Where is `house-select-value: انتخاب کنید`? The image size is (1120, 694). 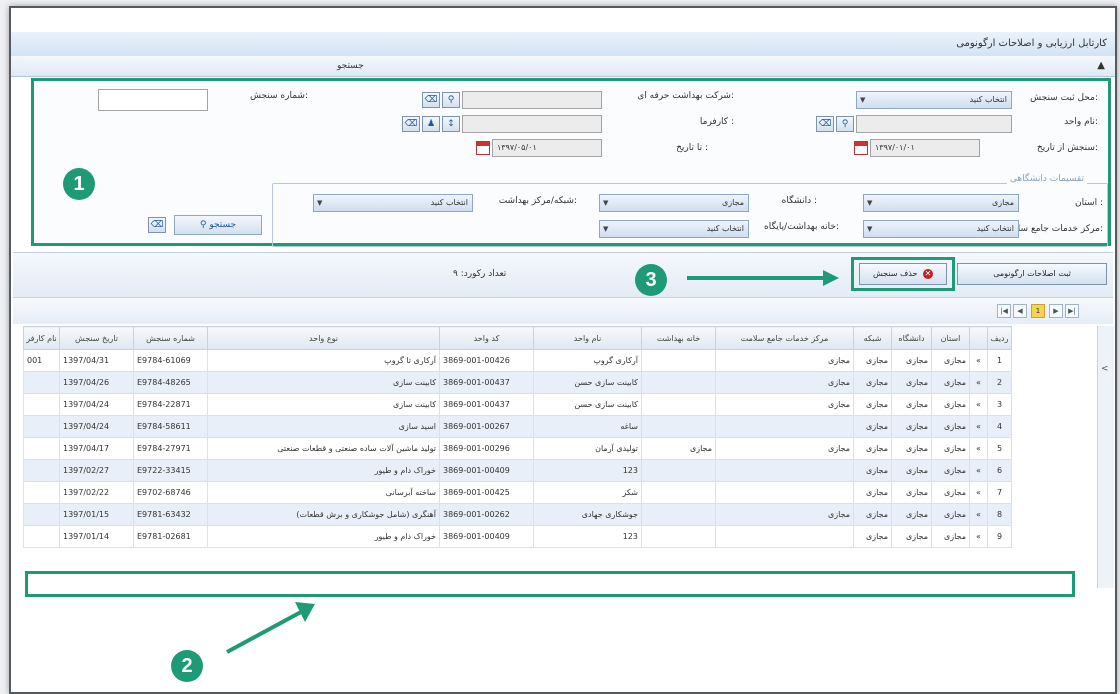 house-select-value: انتخاب کنید is located at coordinates (725, 228).